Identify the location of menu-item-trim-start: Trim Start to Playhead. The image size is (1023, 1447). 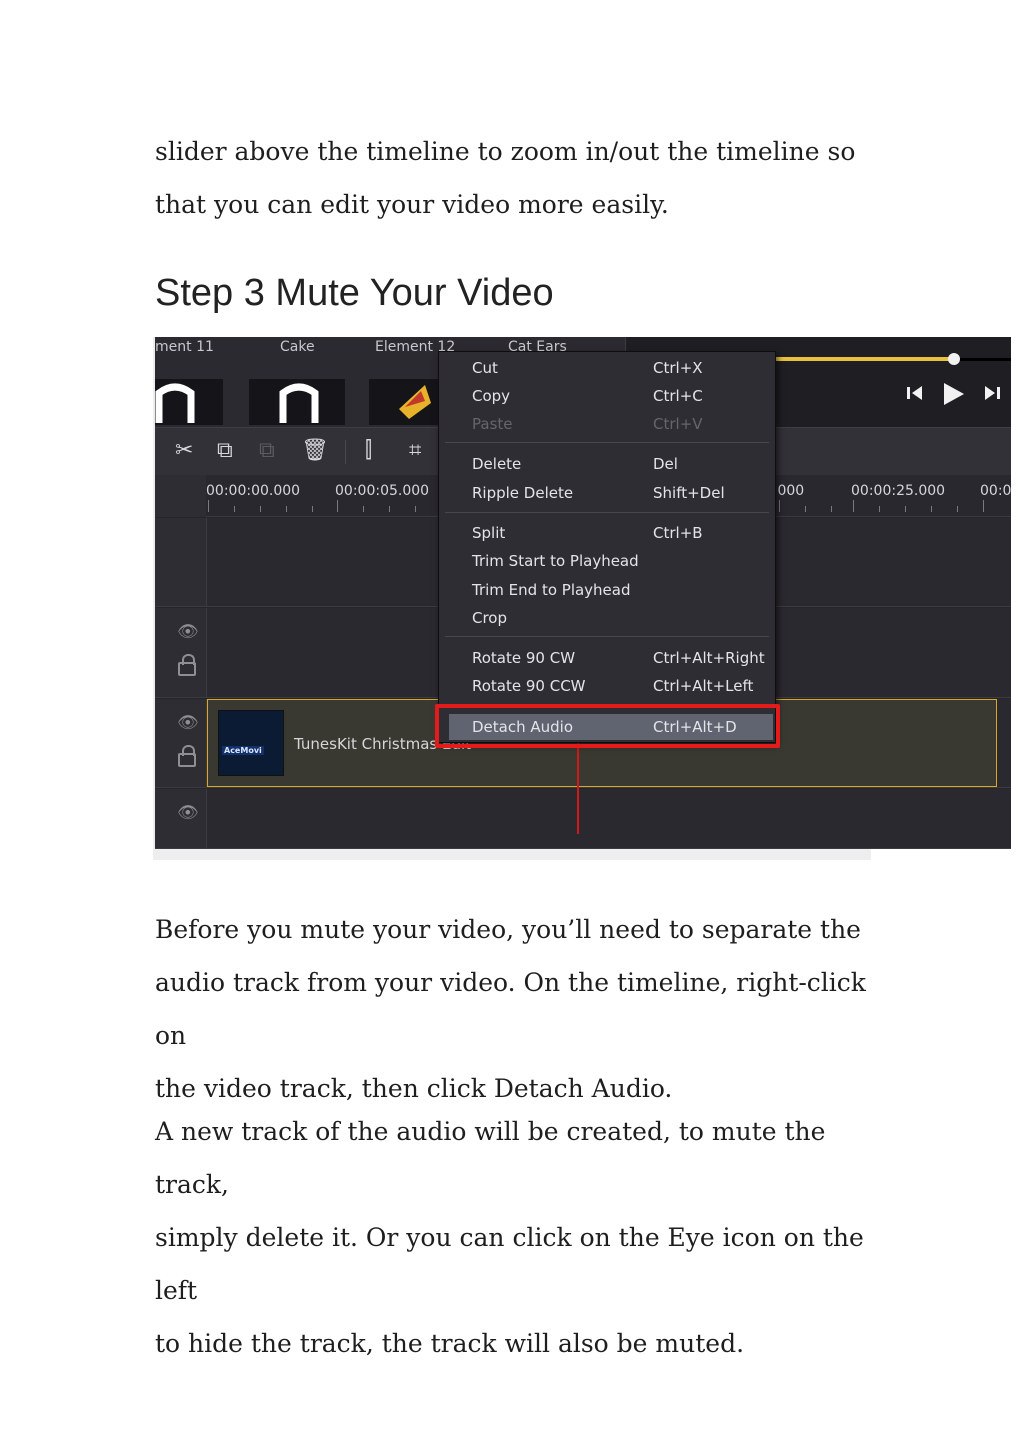
(607, 561).